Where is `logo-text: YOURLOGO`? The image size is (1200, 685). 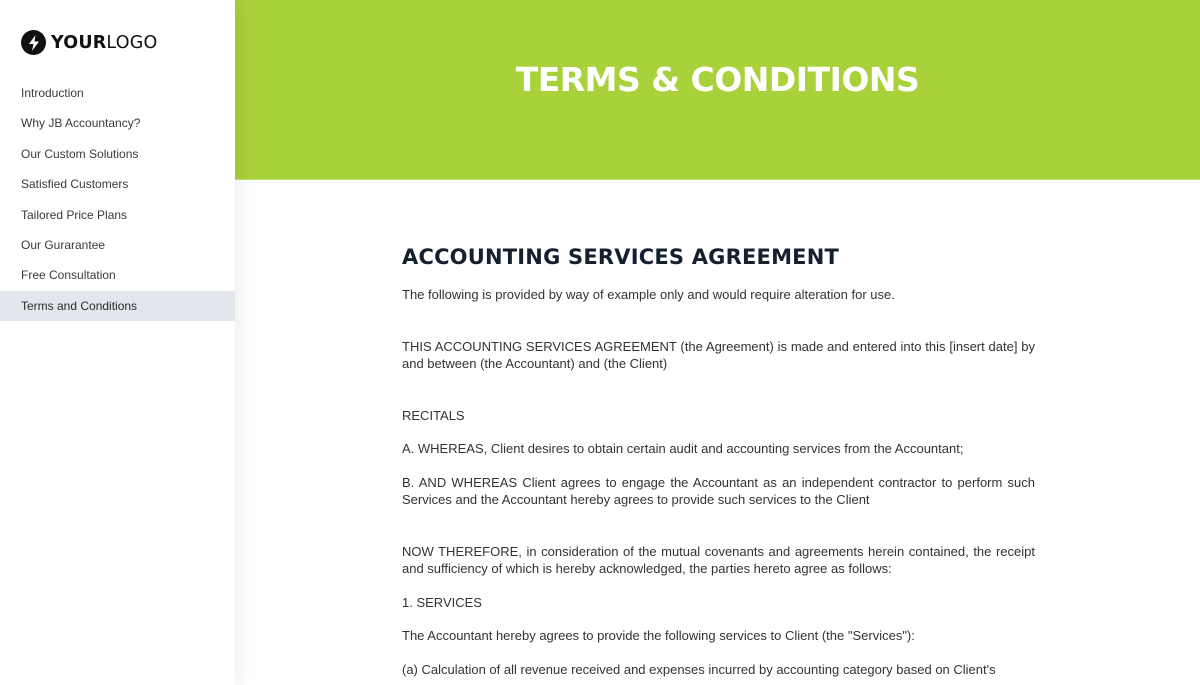
logo-text: YOURLOGO is located at coordinates (104, 43).